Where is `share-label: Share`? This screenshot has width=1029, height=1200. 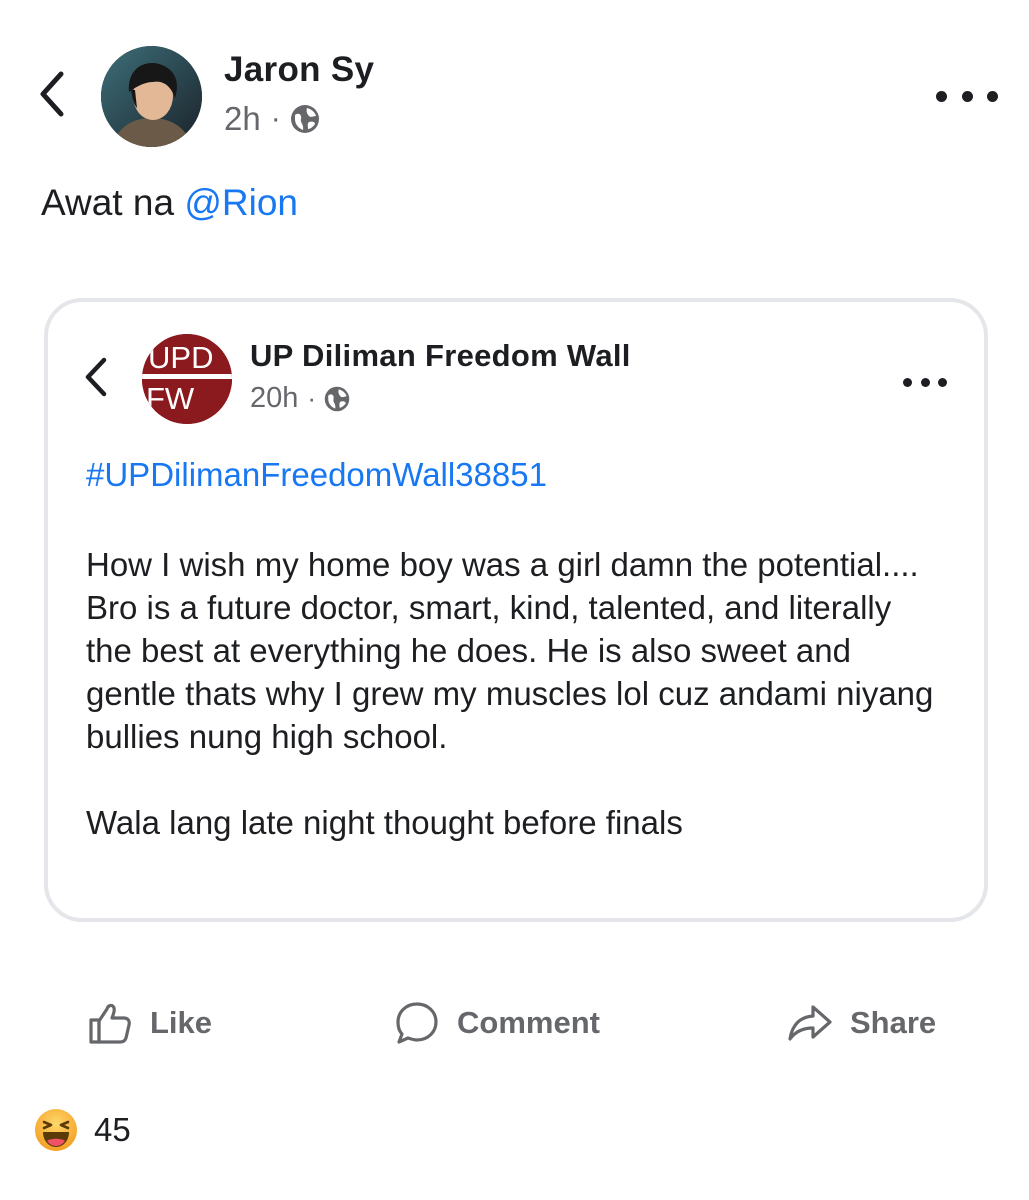 share-label: Share is located at coordinates (893, 1022).